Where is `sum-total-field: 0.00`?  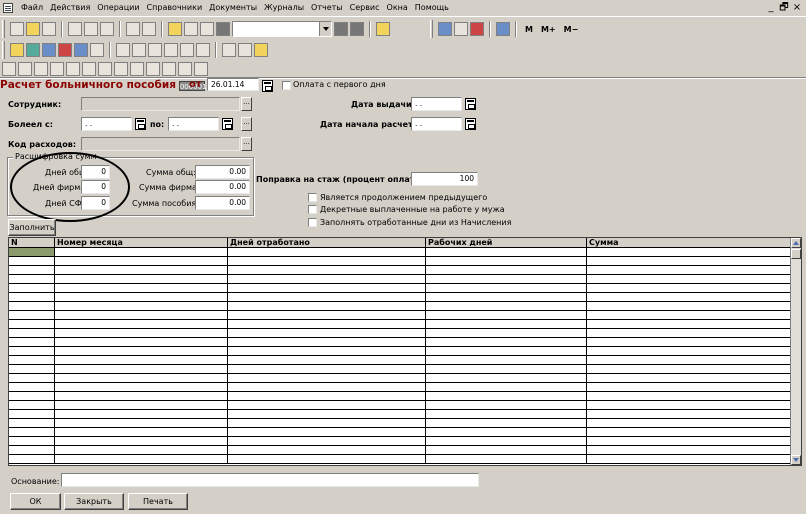
sum-total-field: 0.00 is located at coordinates (222, 172).